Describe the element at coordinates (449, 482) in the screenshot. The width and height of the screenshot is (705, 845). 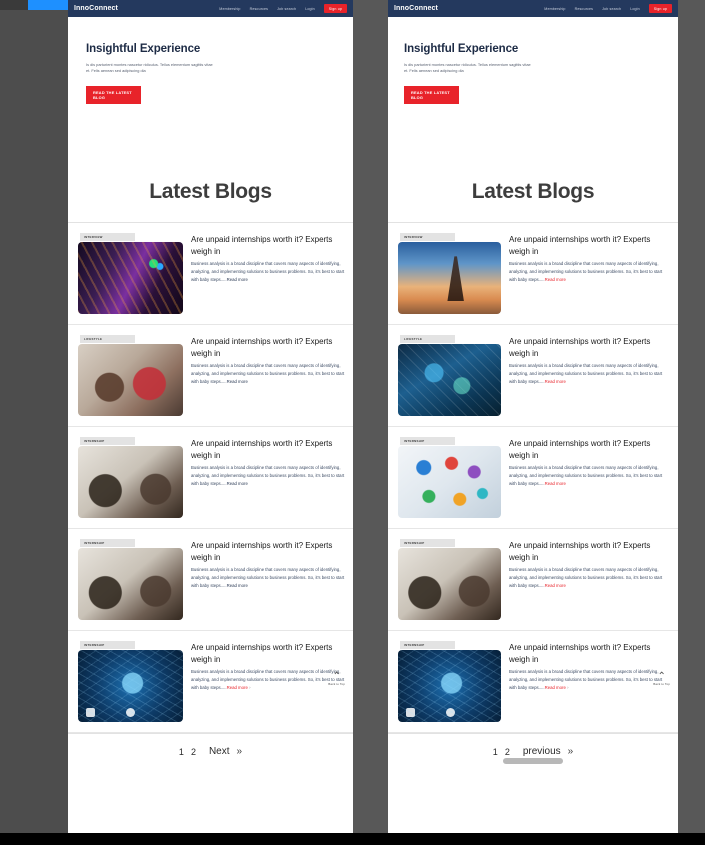
I see `app-icons-photo` at that location.